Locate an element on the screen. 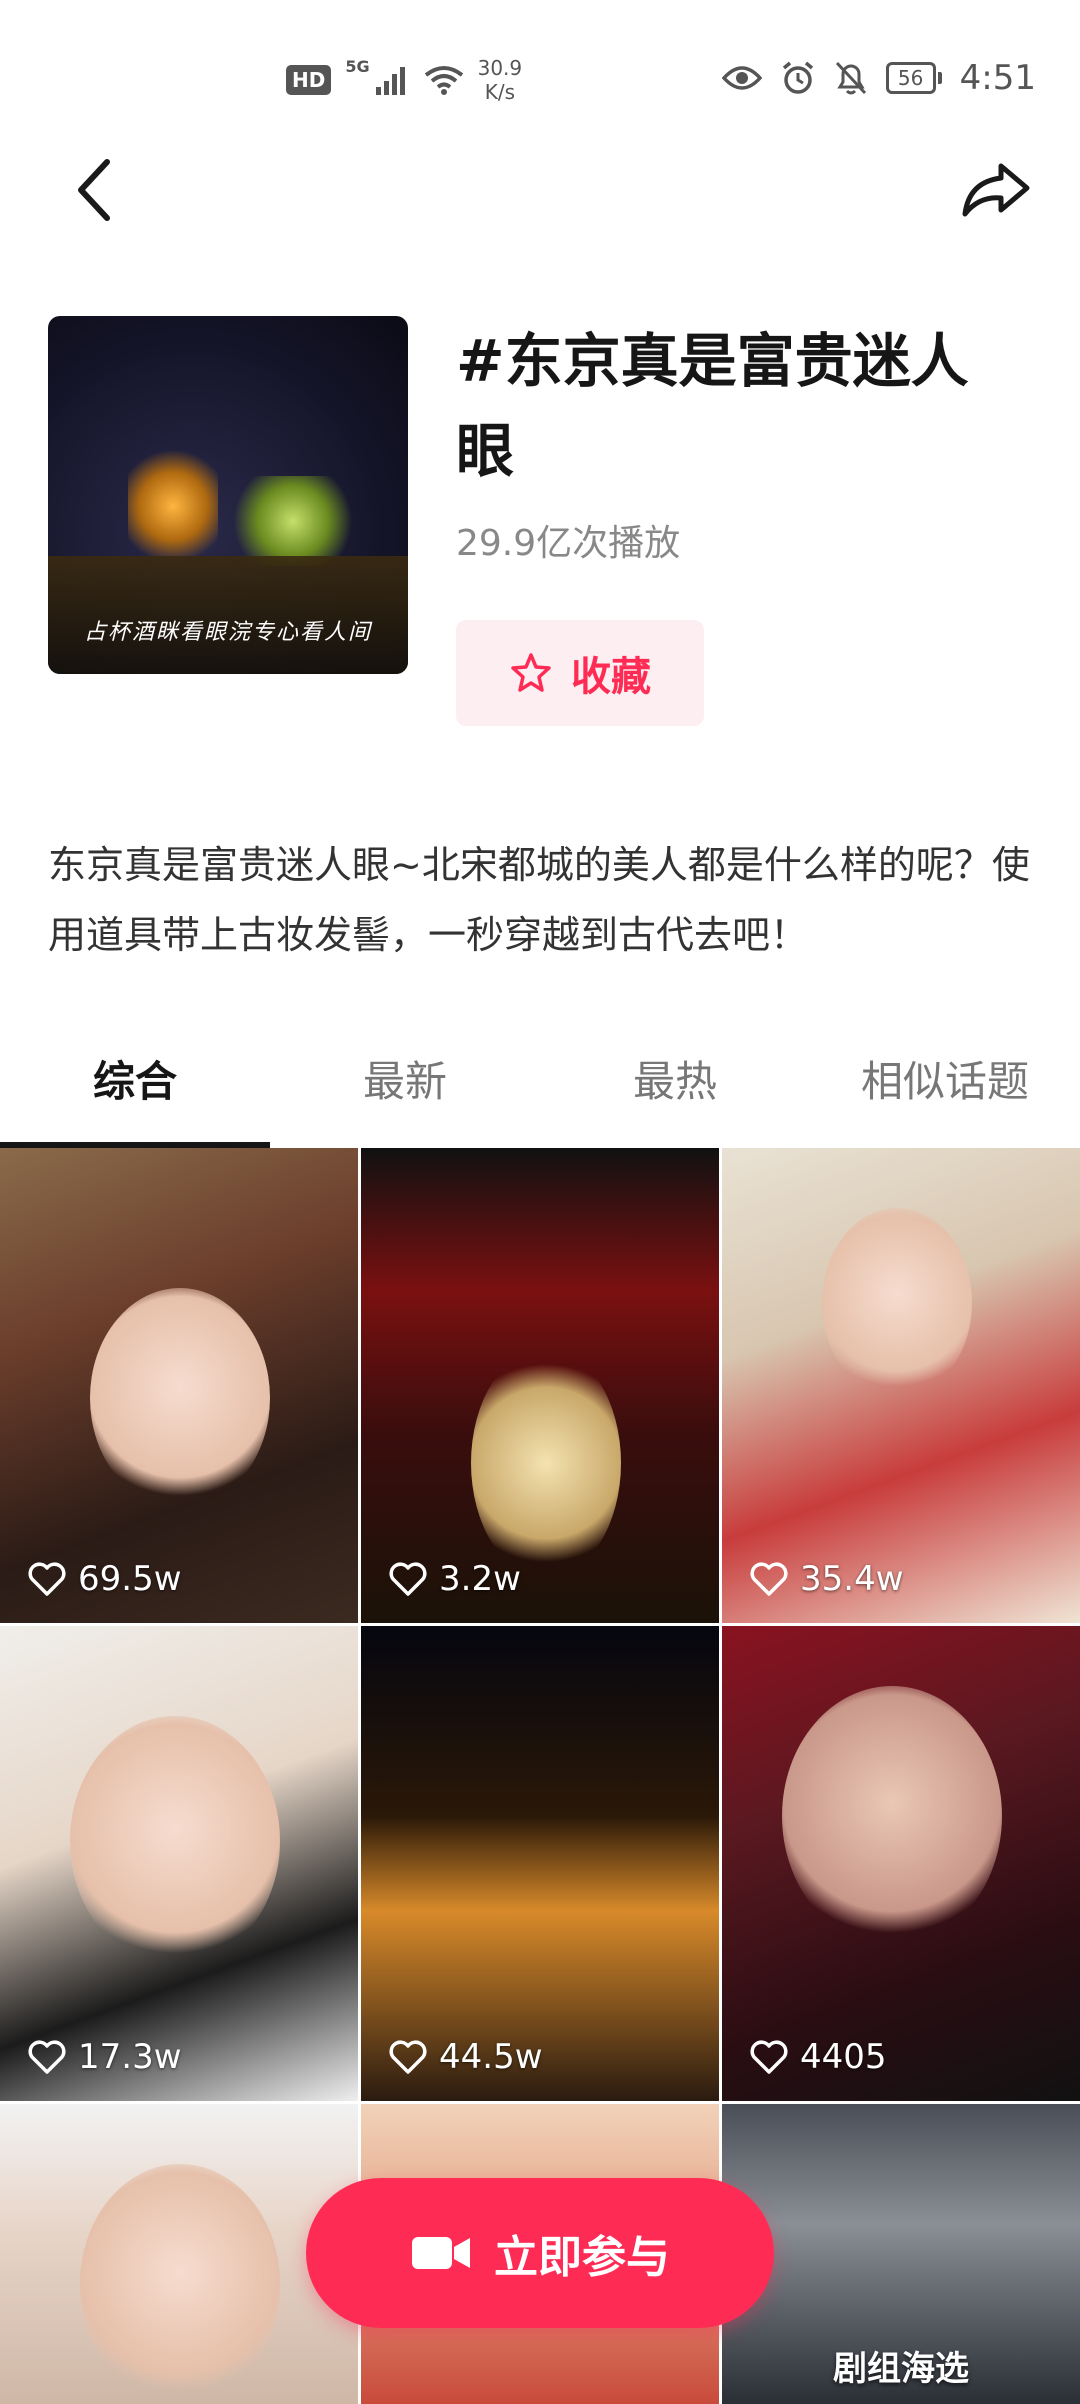  battery-indicator: 56 is located at coordinates (913, 78).